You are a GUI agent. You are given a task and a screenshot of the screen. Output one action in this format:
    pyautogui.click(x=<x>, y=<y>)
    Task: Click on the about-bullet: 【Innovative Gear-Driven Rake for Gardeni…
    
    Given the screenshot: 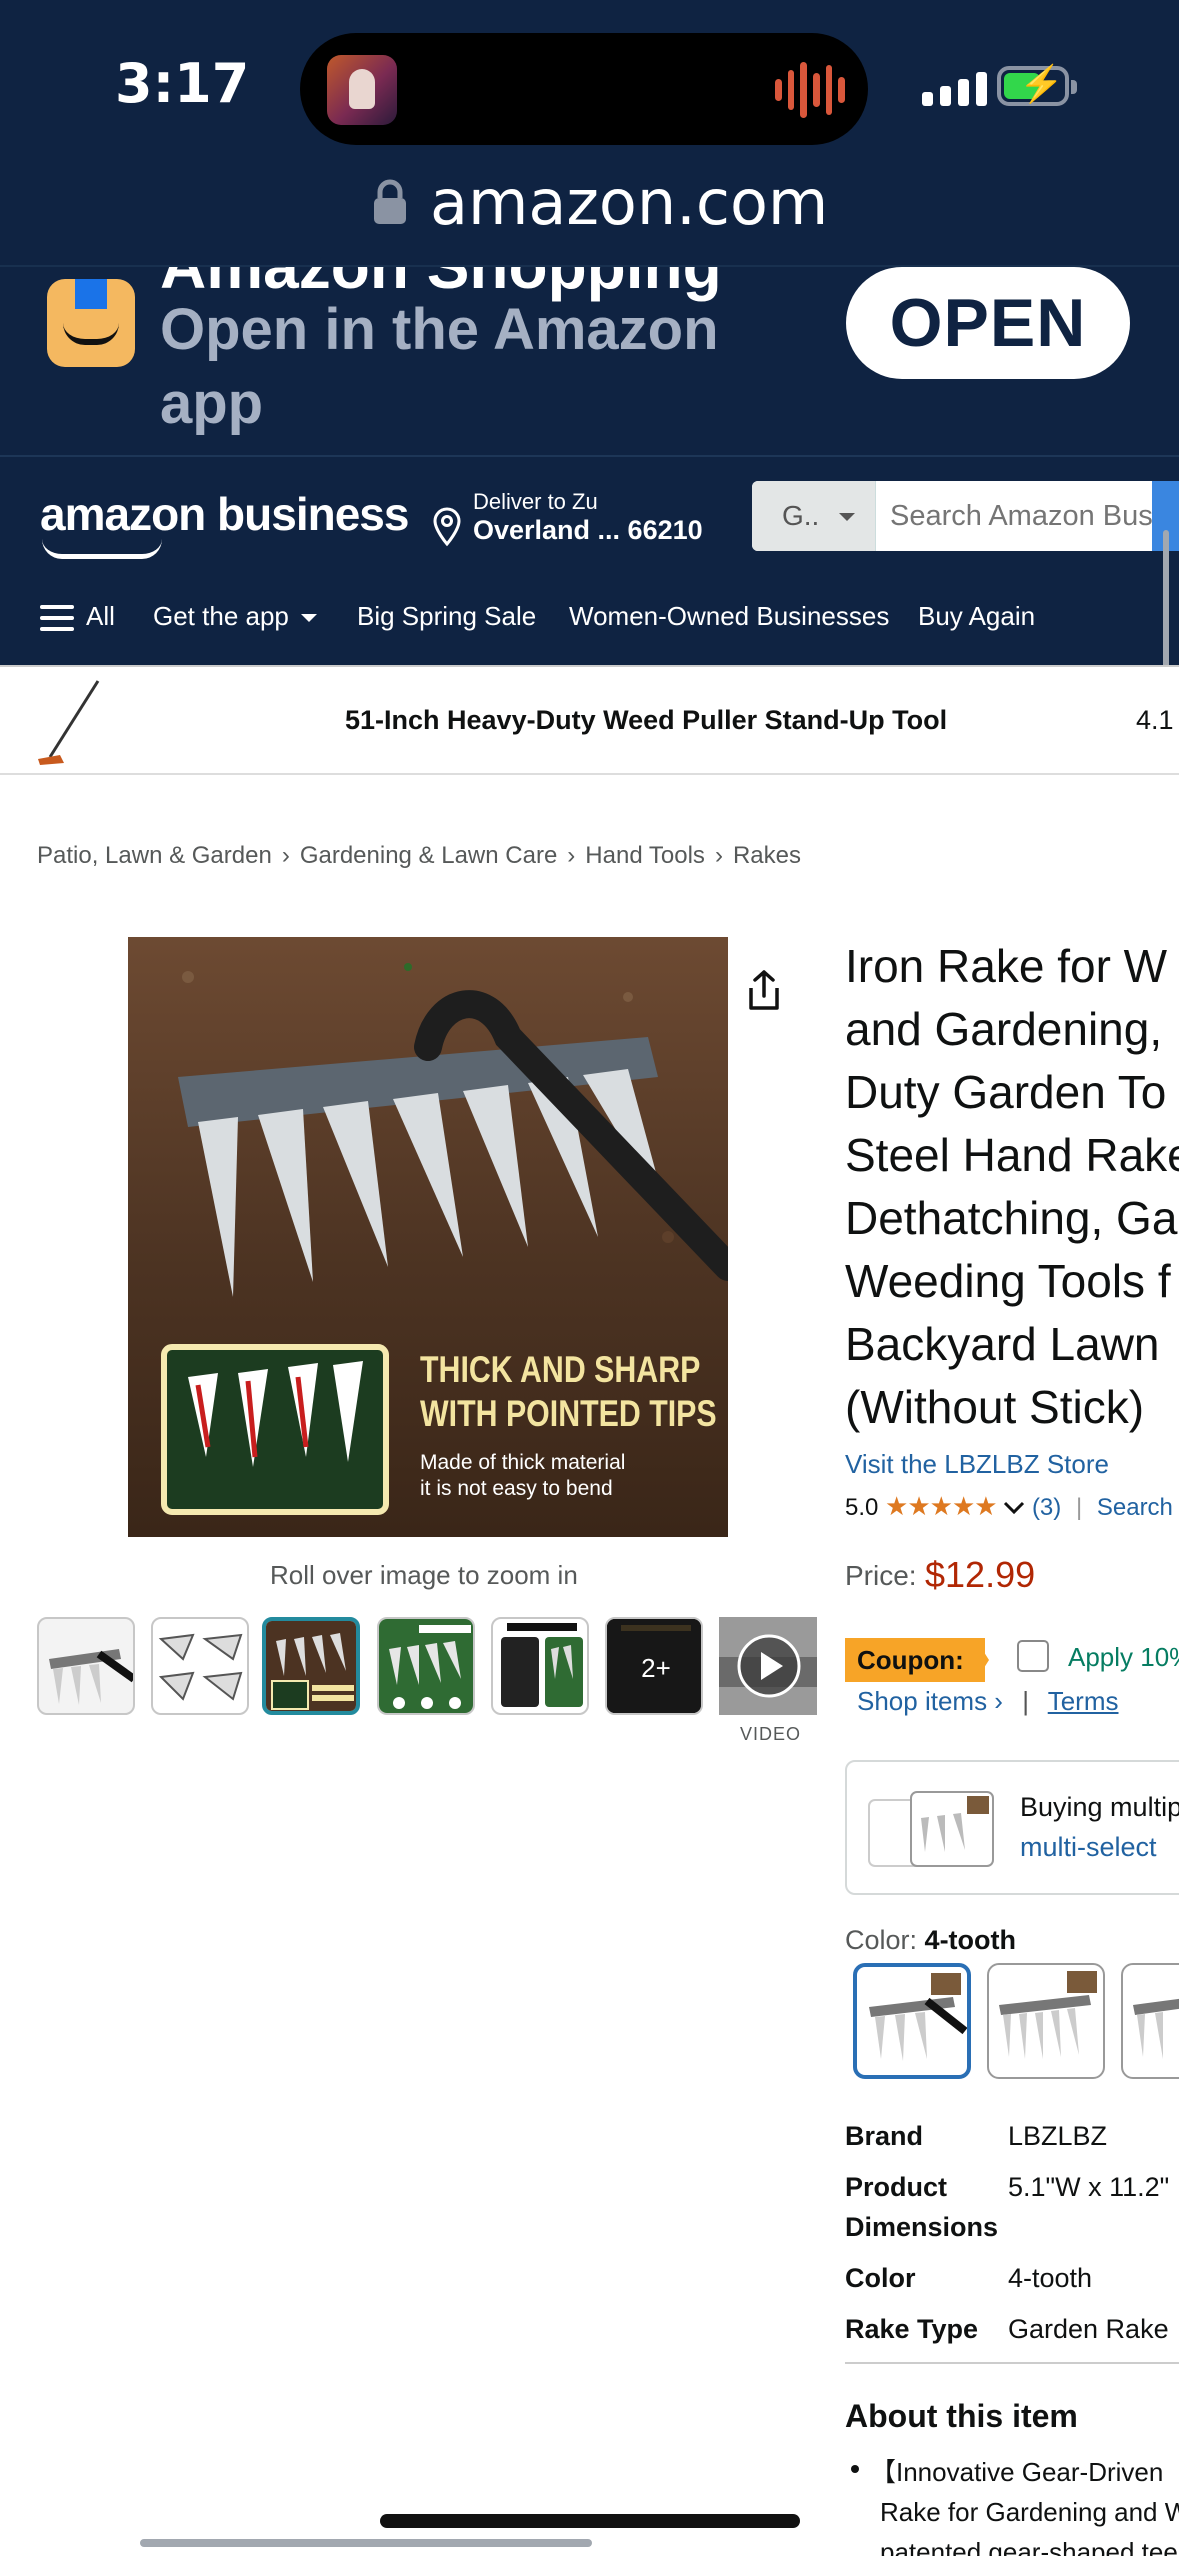 What is the action you would take?
    pyautogui.click(x=1024, y=2504)
    